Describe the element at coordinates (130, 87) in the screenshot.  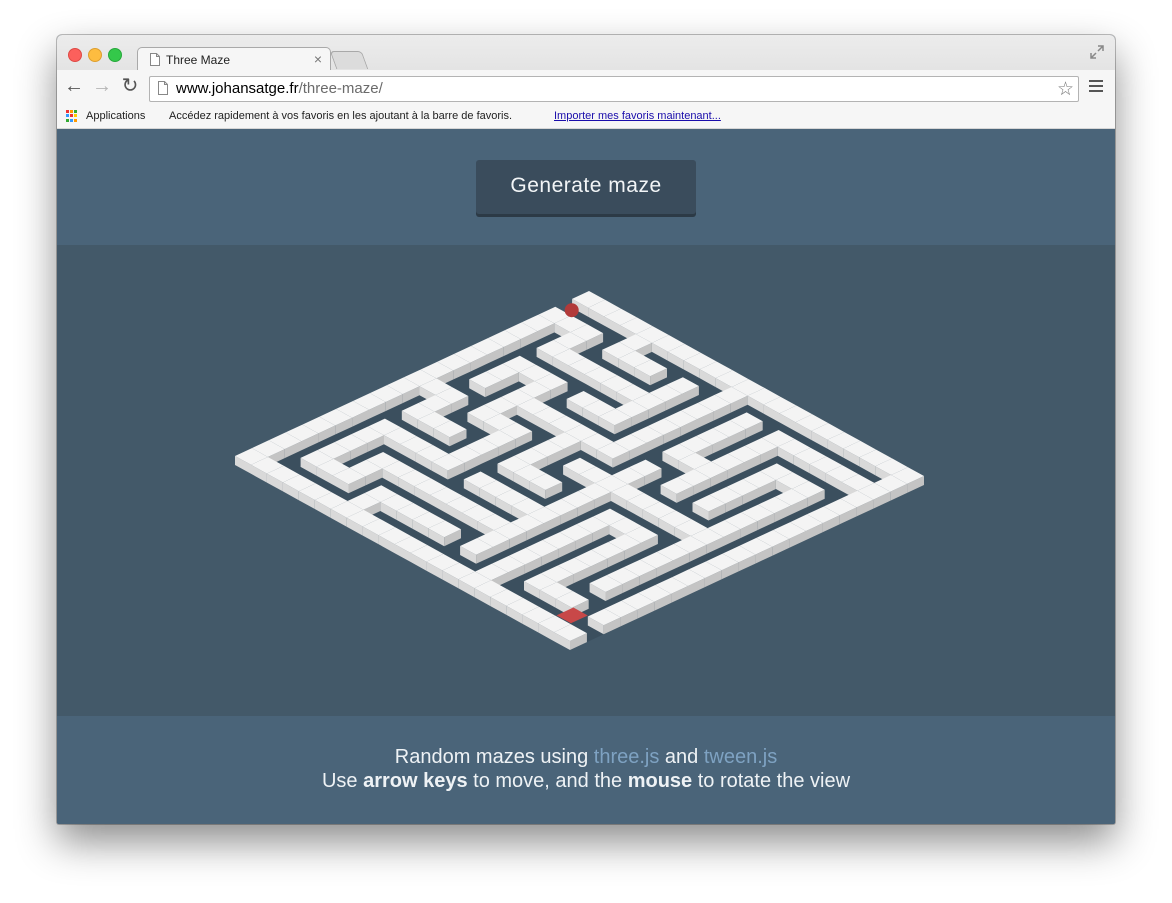
I see `reload-icon: ↻` at that location.